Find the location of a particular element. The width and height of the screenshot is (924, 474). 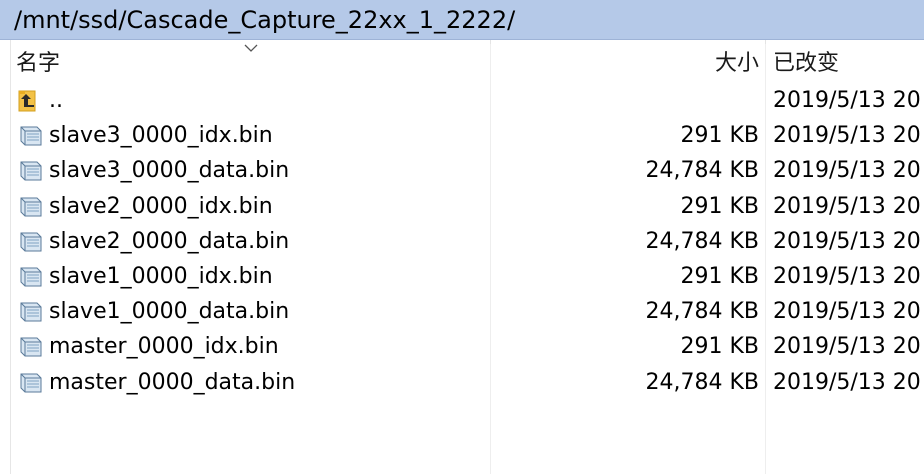

column-header-size: 大小 is located at coordinates (625, 62).